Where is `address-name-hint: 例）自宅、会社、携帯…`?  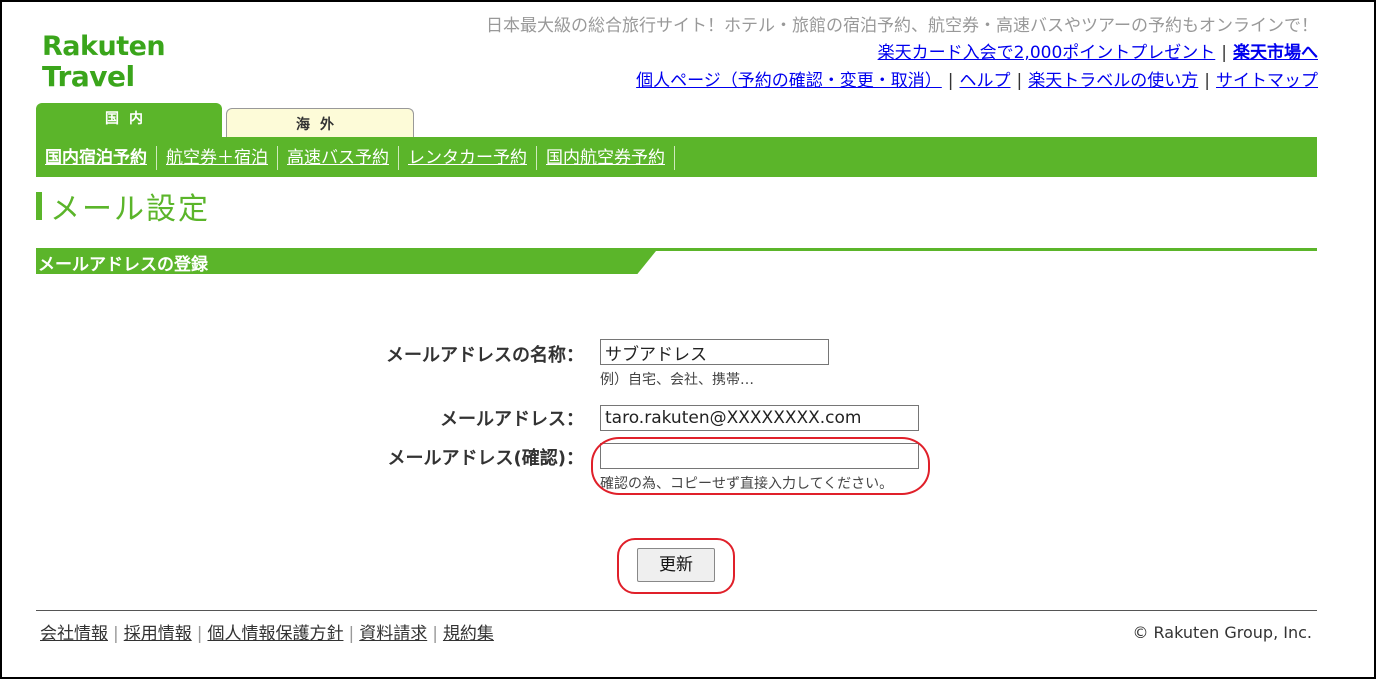
address-name-hint: 例）自宅、会社、携帯… is located at coordinates (677, 380).